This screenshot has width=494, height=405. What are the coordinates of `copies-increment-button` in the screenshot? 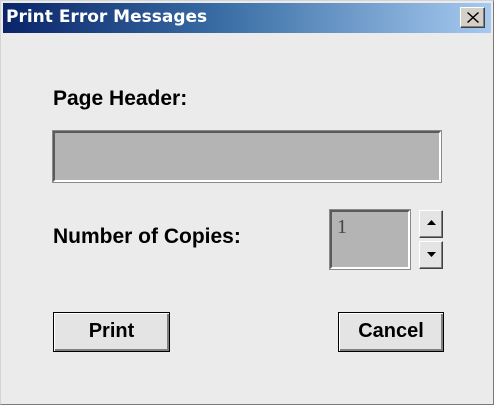 It's located at (431, 224).